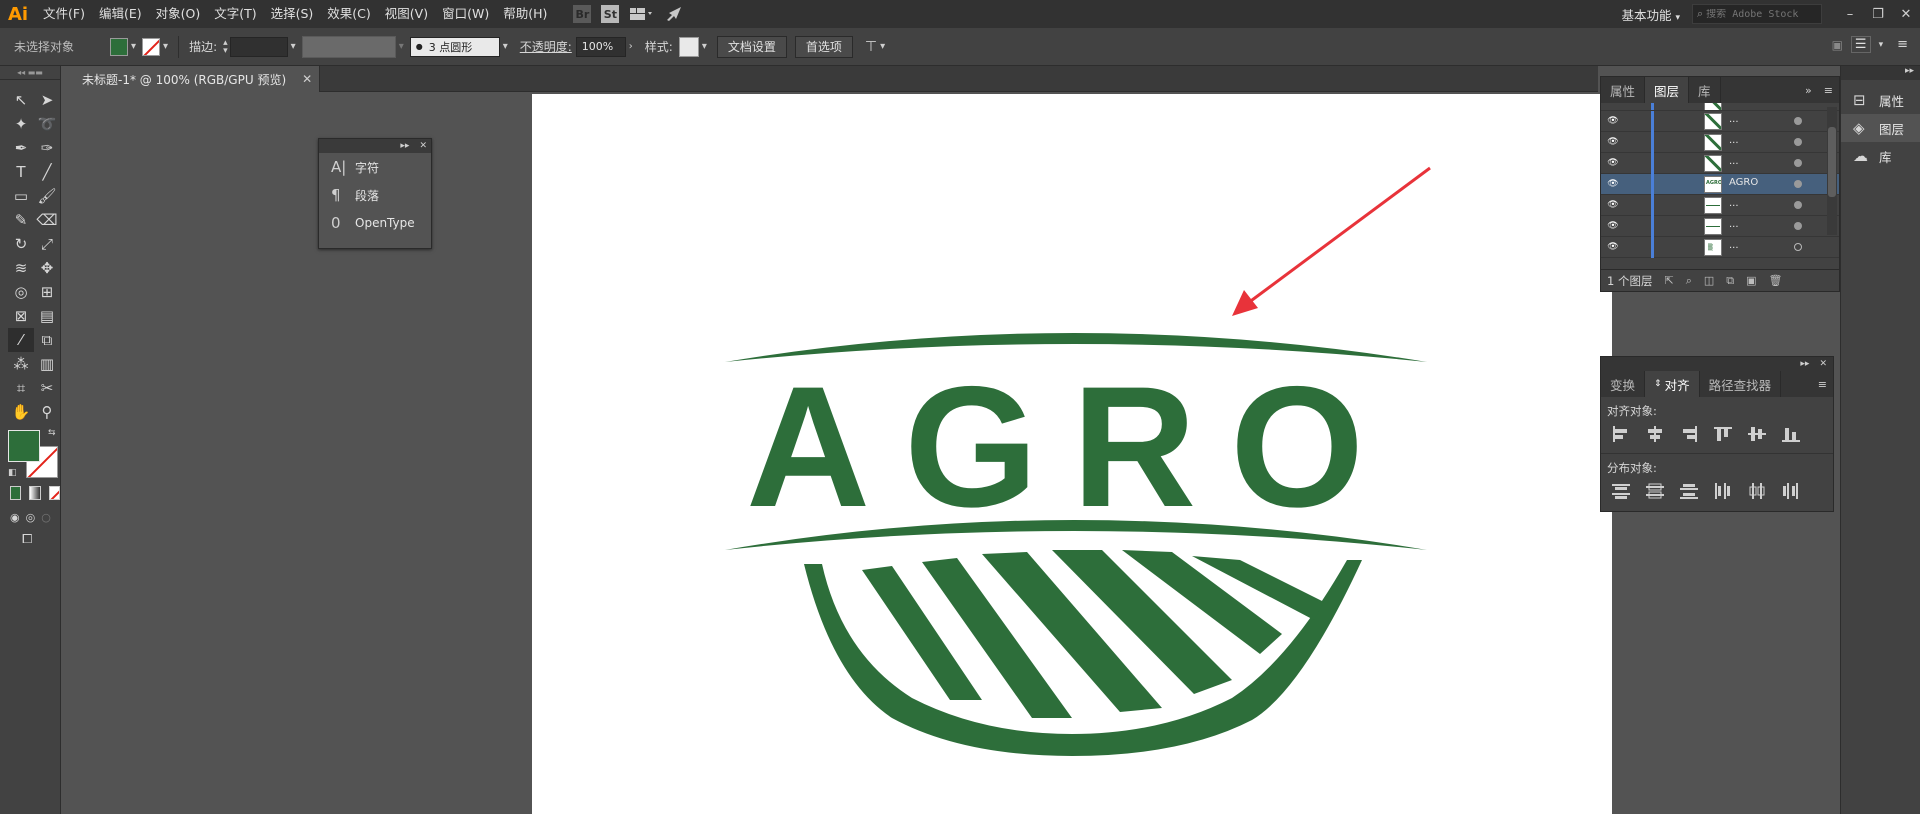 Image resolution: width=1920 pixels, height=814 pixels. Describe the element at coordinates (751, 46) in the screenshot. I see `document-setup-button: 文档设置` at that location.